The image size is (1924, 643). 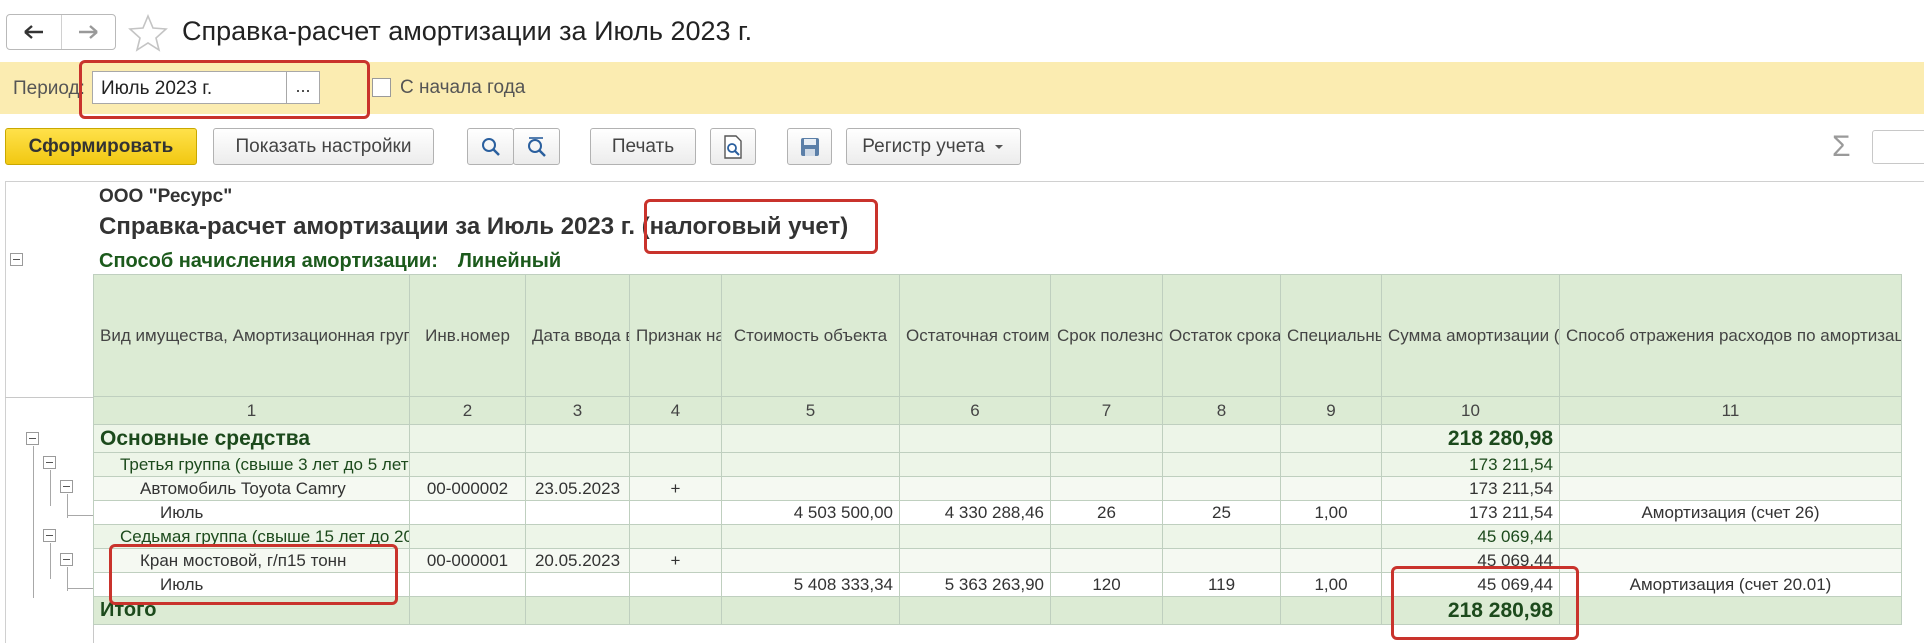 What do you see at coordinates (101, 146) in the screenshot?
I see `generate-button: Сформировать` at bounding box center [101, 146].